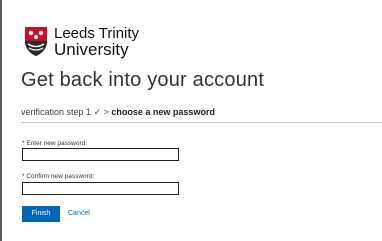 The height and width of the screenshot is (241, 382). Describe the element at coordinates (97, 112) in the screenshot. I see `check-icon: ✓` at that location.